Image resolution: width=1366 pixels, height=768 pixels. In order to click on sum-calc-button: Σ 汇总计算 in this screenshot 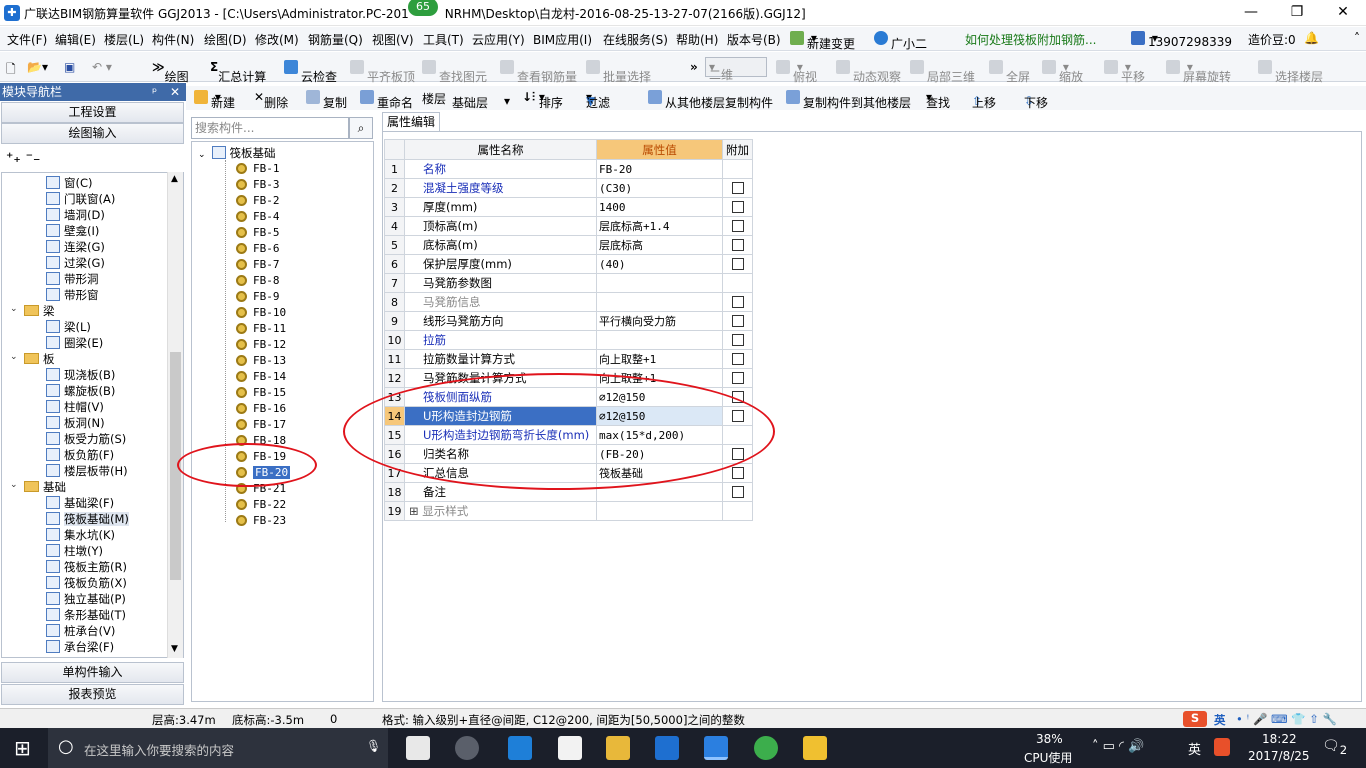, I will do `click(238, 72)`.